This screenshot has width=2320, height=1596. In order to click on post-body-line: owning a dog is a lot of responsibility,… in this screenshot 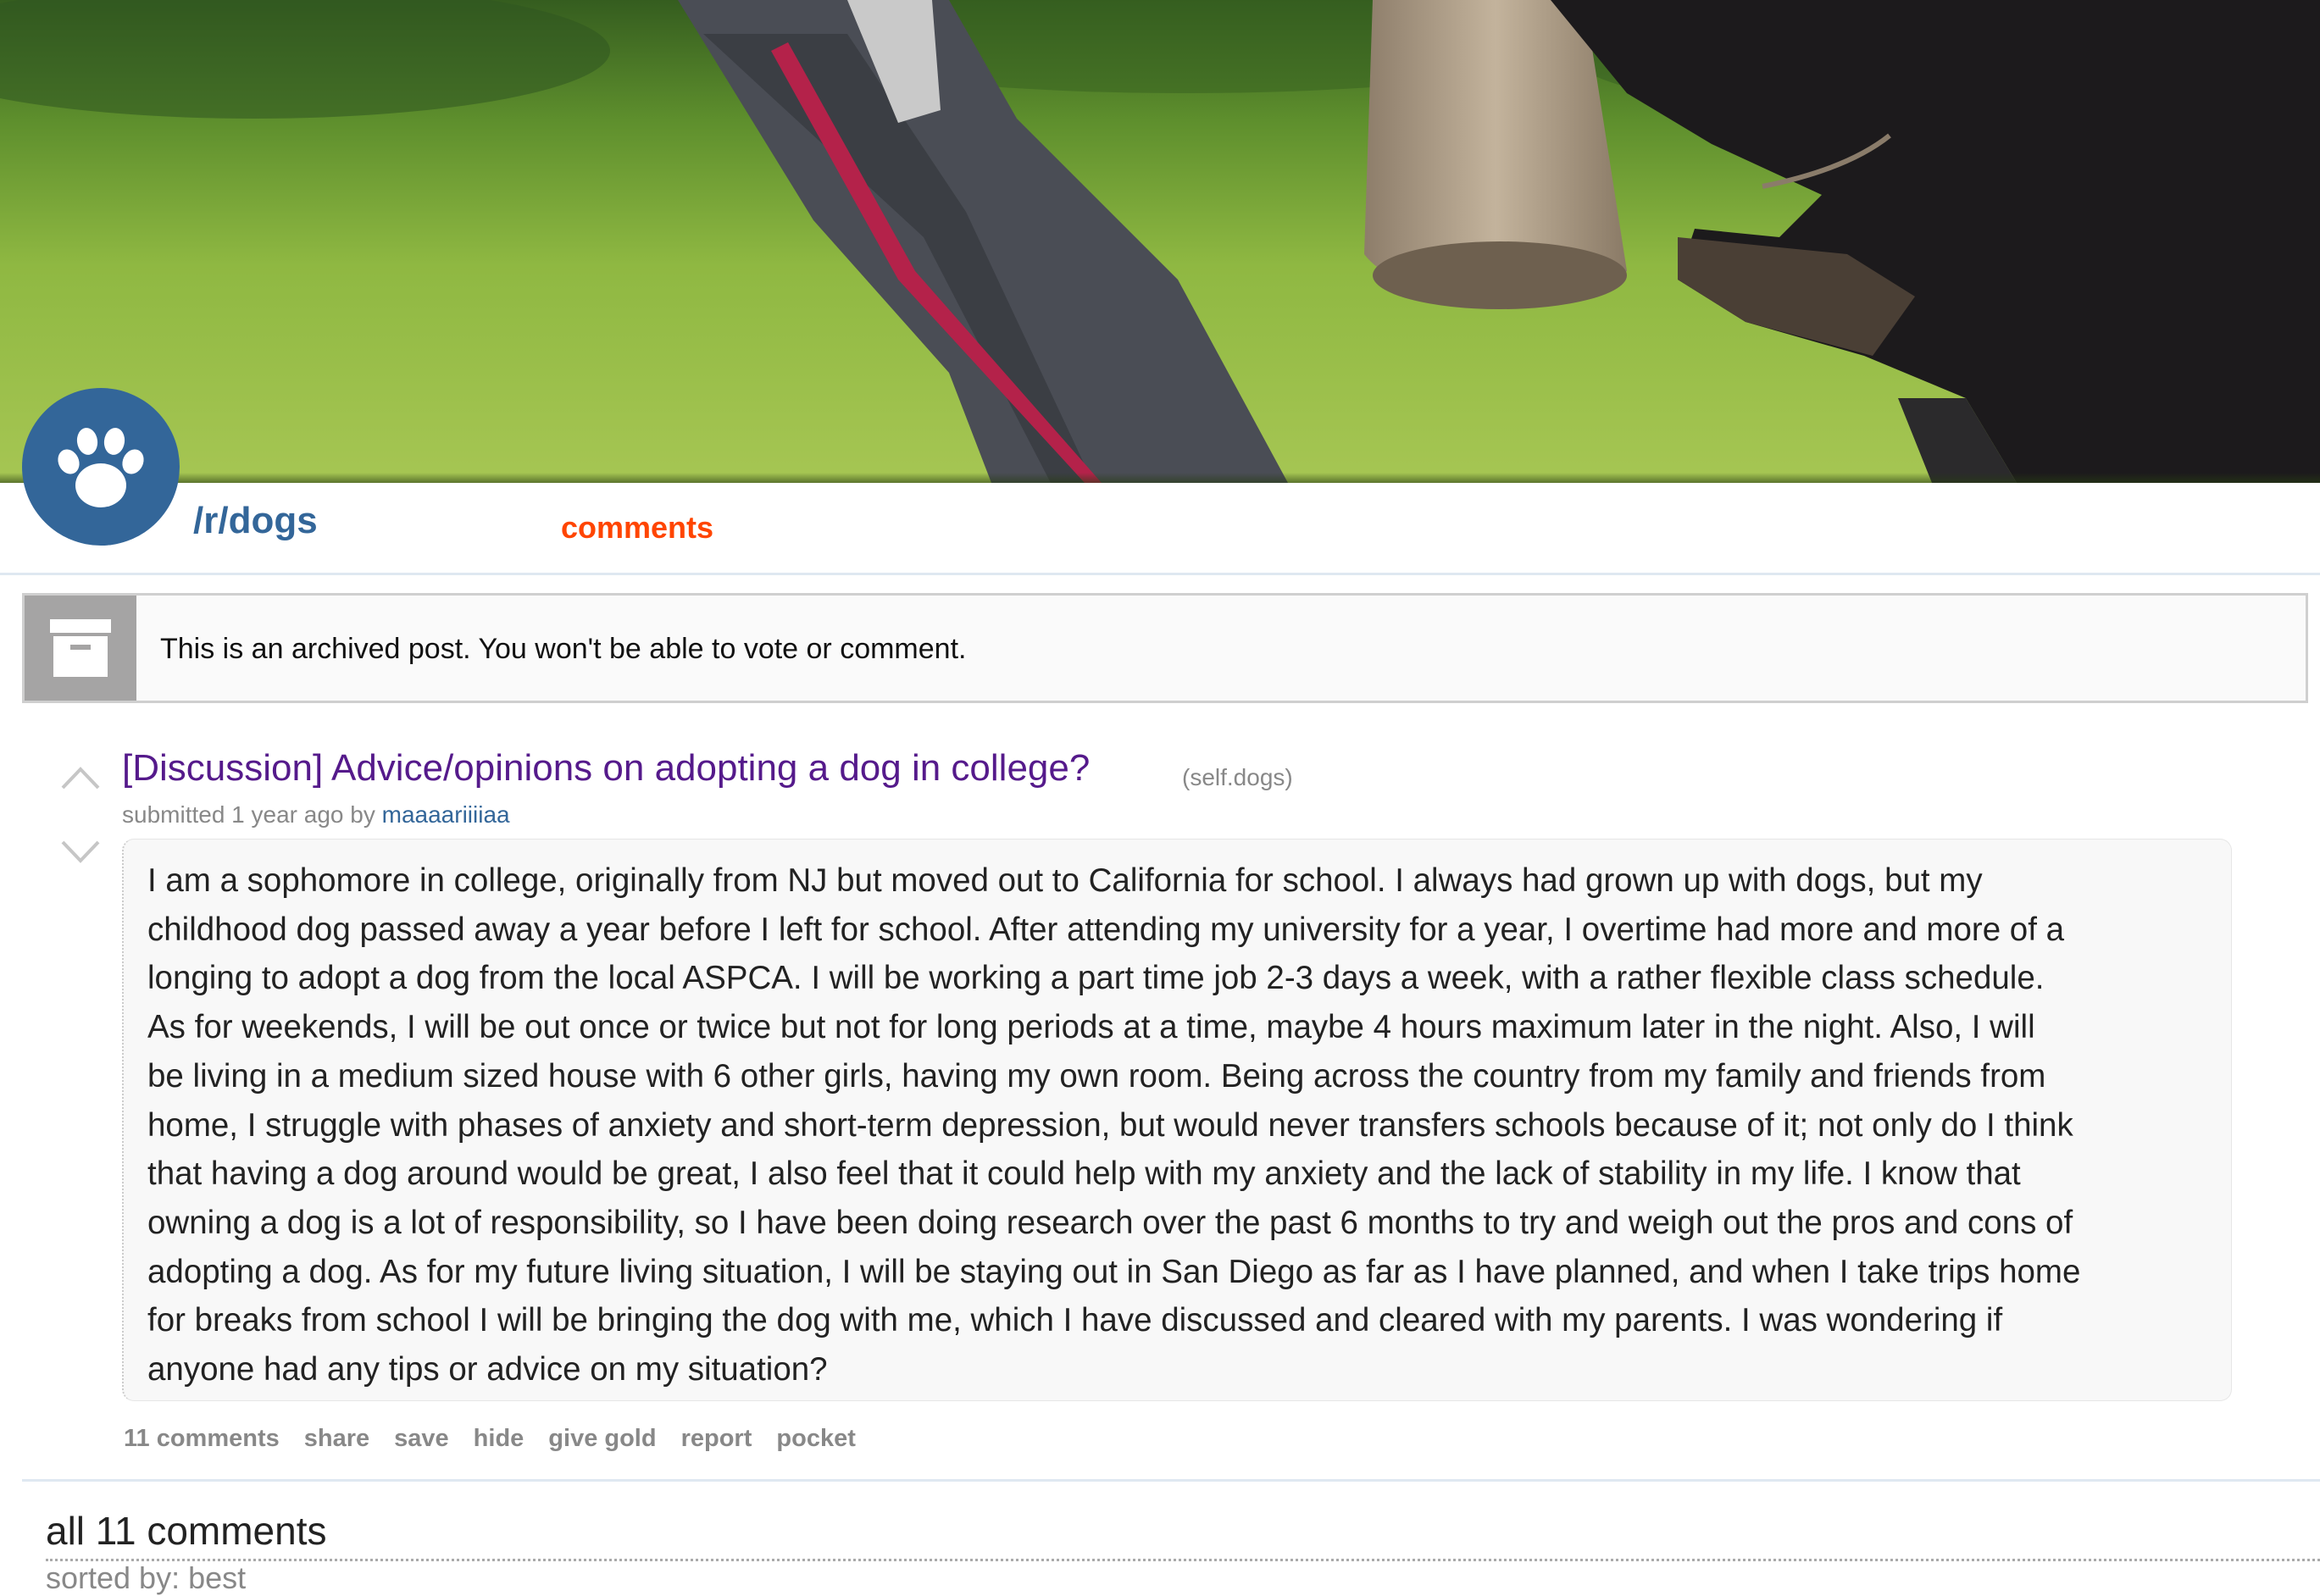, I will do `click(1110, 1222)`.